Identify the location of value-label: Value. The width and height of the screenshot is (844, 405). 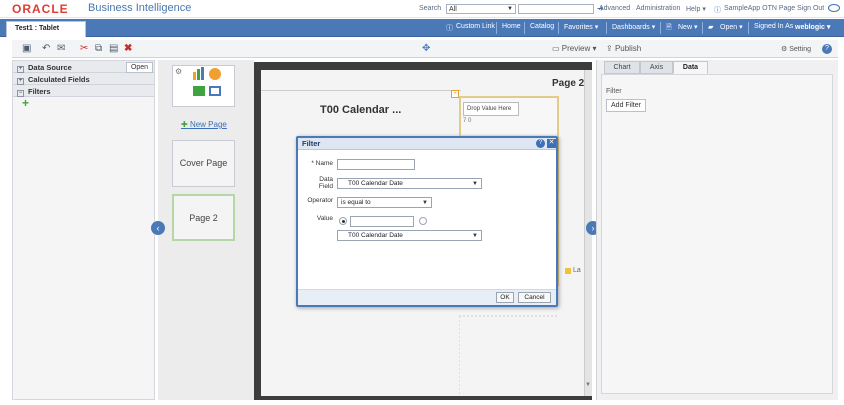
(324, 218).